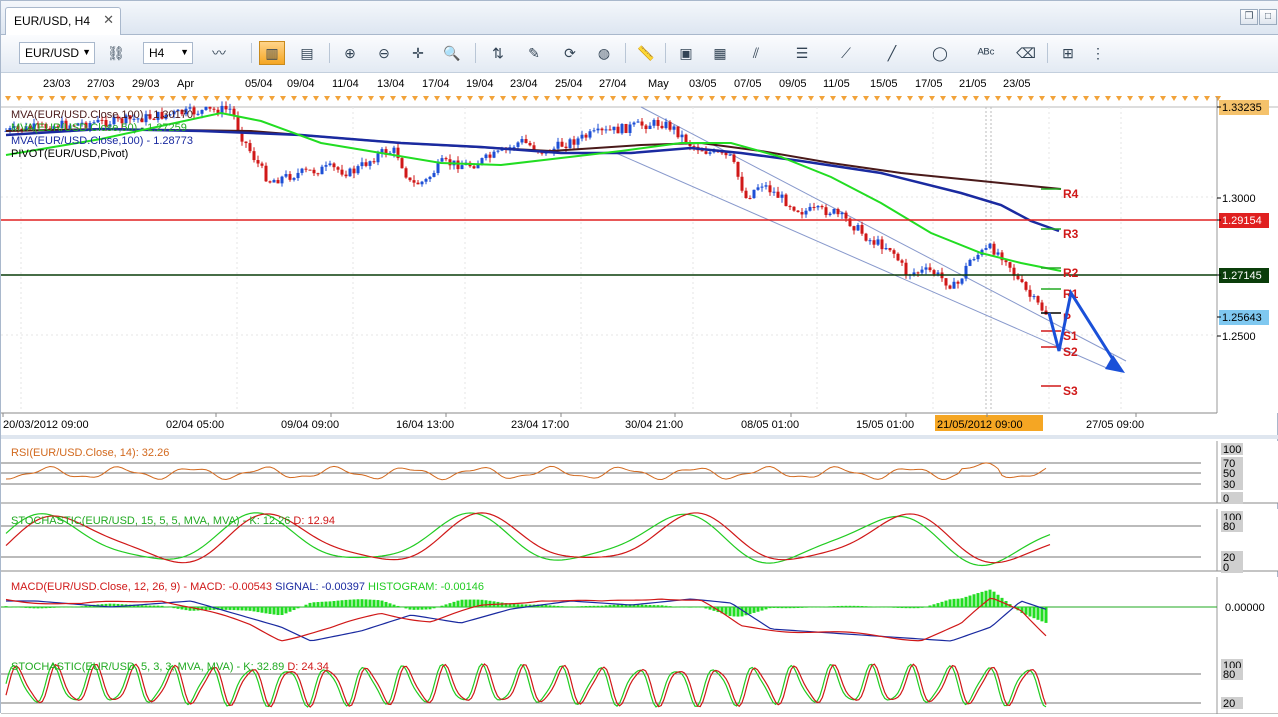 This screenshot has width=1278, height=717. I want to click on link-icon: ⛓, so click(116, 53).